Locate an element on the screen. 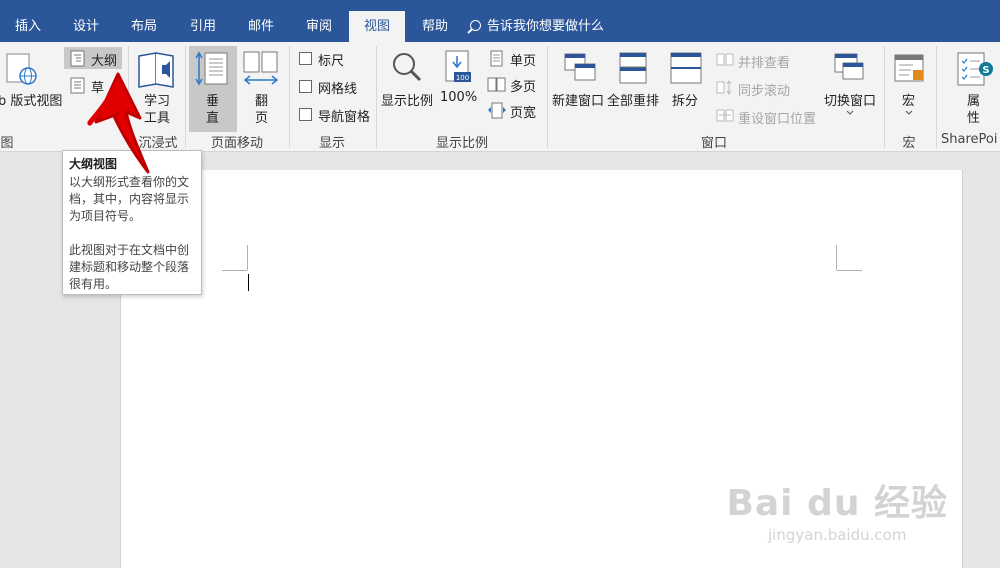 This screenshot has height=568, width=1000. search-icon is located at coordinates (475, 25).